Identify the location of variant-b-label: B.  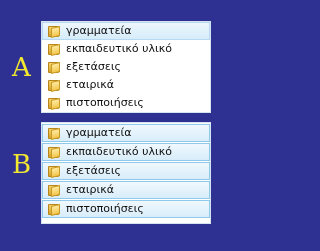
(22, 165).